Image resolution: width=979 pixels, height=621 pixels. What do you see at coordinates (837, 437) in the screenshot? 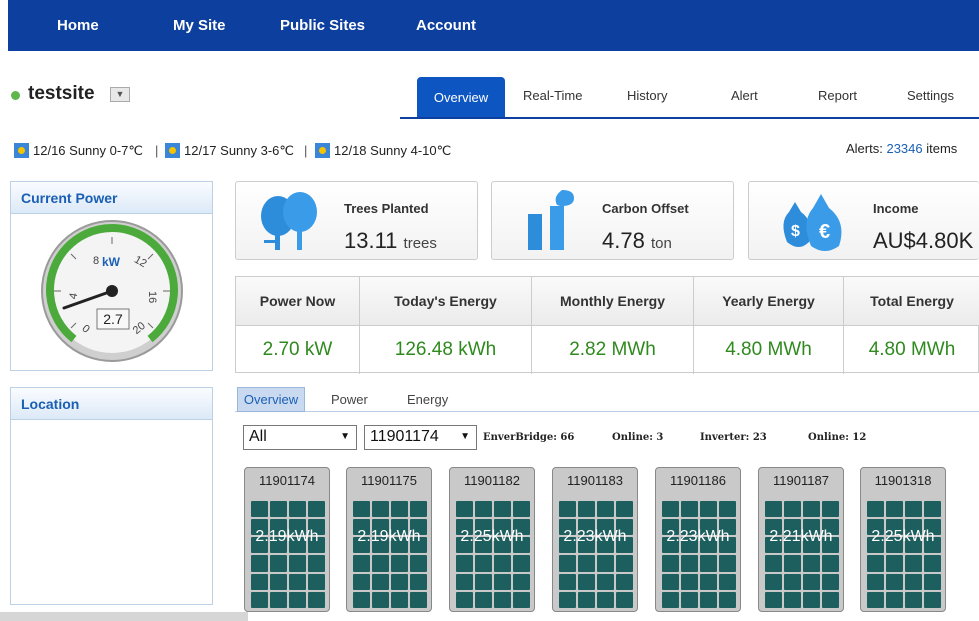
I see `inverter-online: Online: 12` at bounding box center [837, 437].